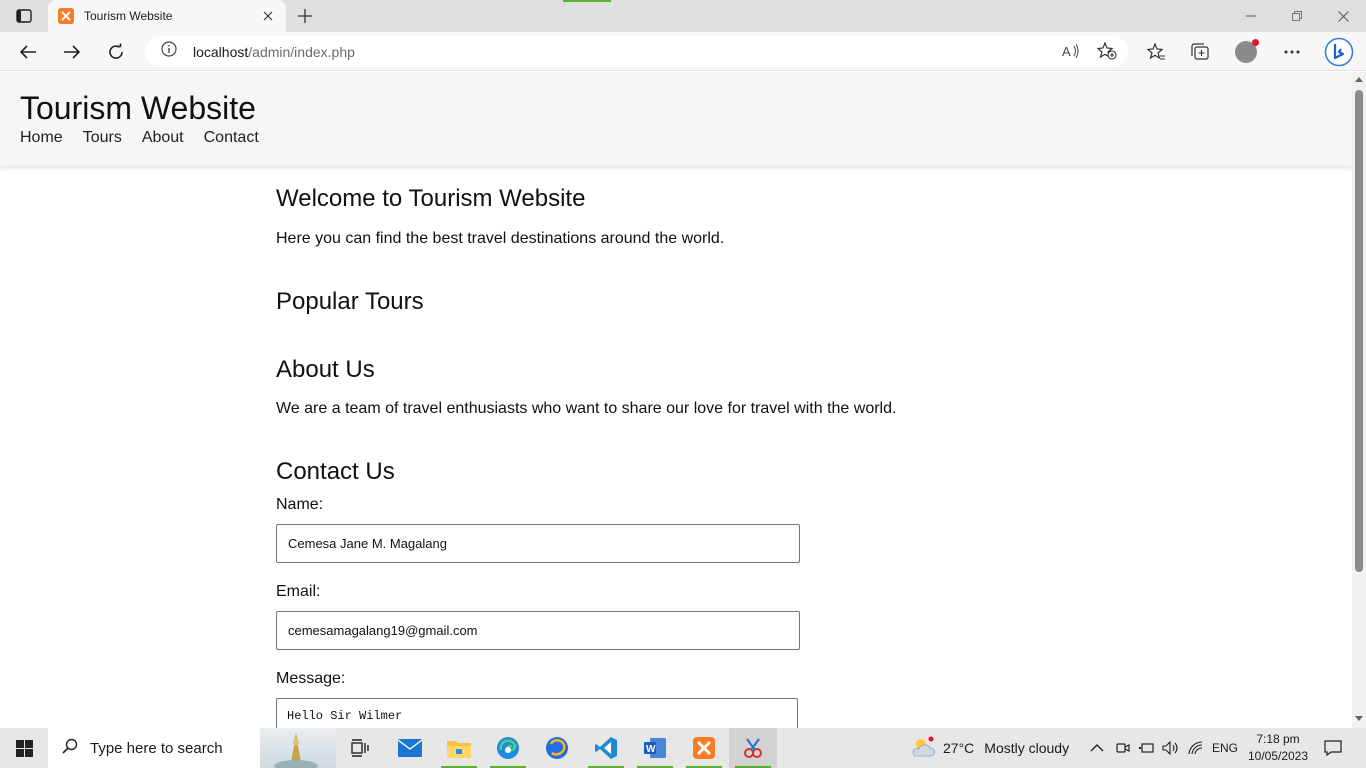 The image size is (1366, 768). Describe the element at coordinates (221, 51) in the screenshot. I see `url-host: localhost` at that location.